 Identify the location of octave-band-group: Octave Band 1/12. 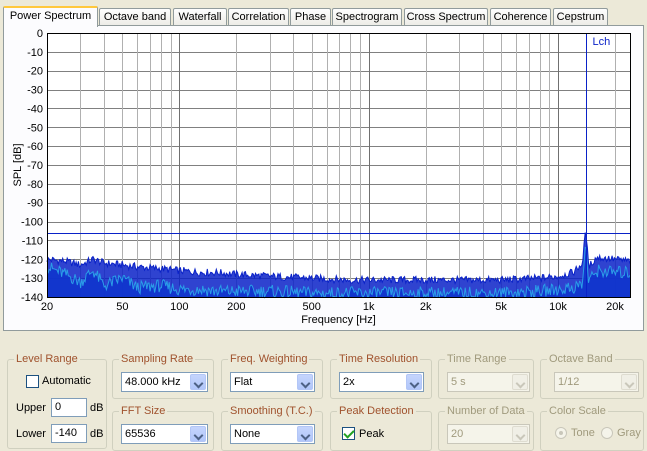
(592, 375).